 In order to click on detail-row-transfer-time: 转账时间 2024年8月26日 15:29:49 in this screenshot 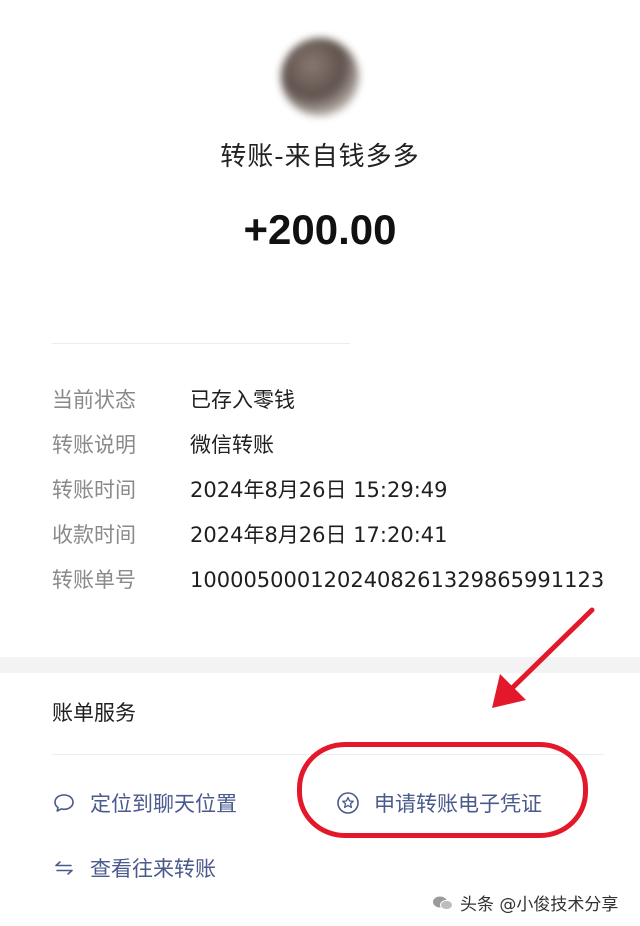, I will do `click(250, 490)`.